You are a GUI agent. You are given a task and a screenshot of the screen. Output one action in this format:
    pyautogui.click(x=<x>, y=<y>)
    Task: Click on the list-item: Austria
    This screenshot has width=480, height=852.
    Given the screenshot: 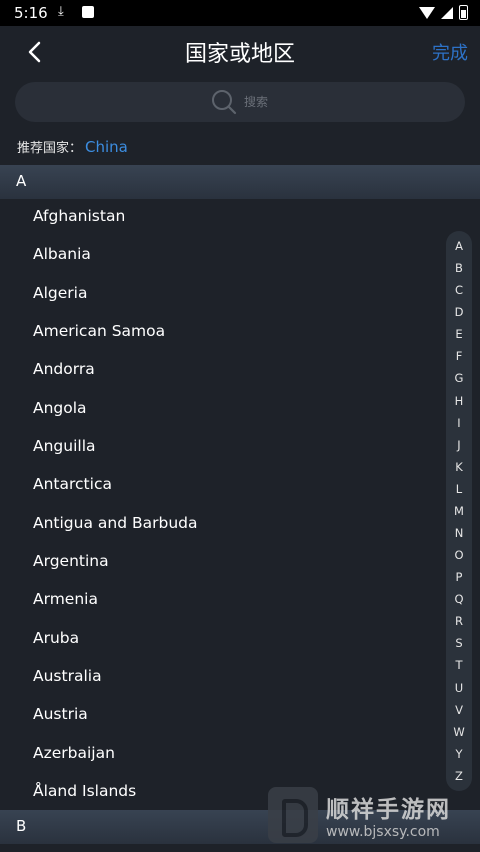 What is the action you would take?
    pyautogui.click(x=220, y=714)
    